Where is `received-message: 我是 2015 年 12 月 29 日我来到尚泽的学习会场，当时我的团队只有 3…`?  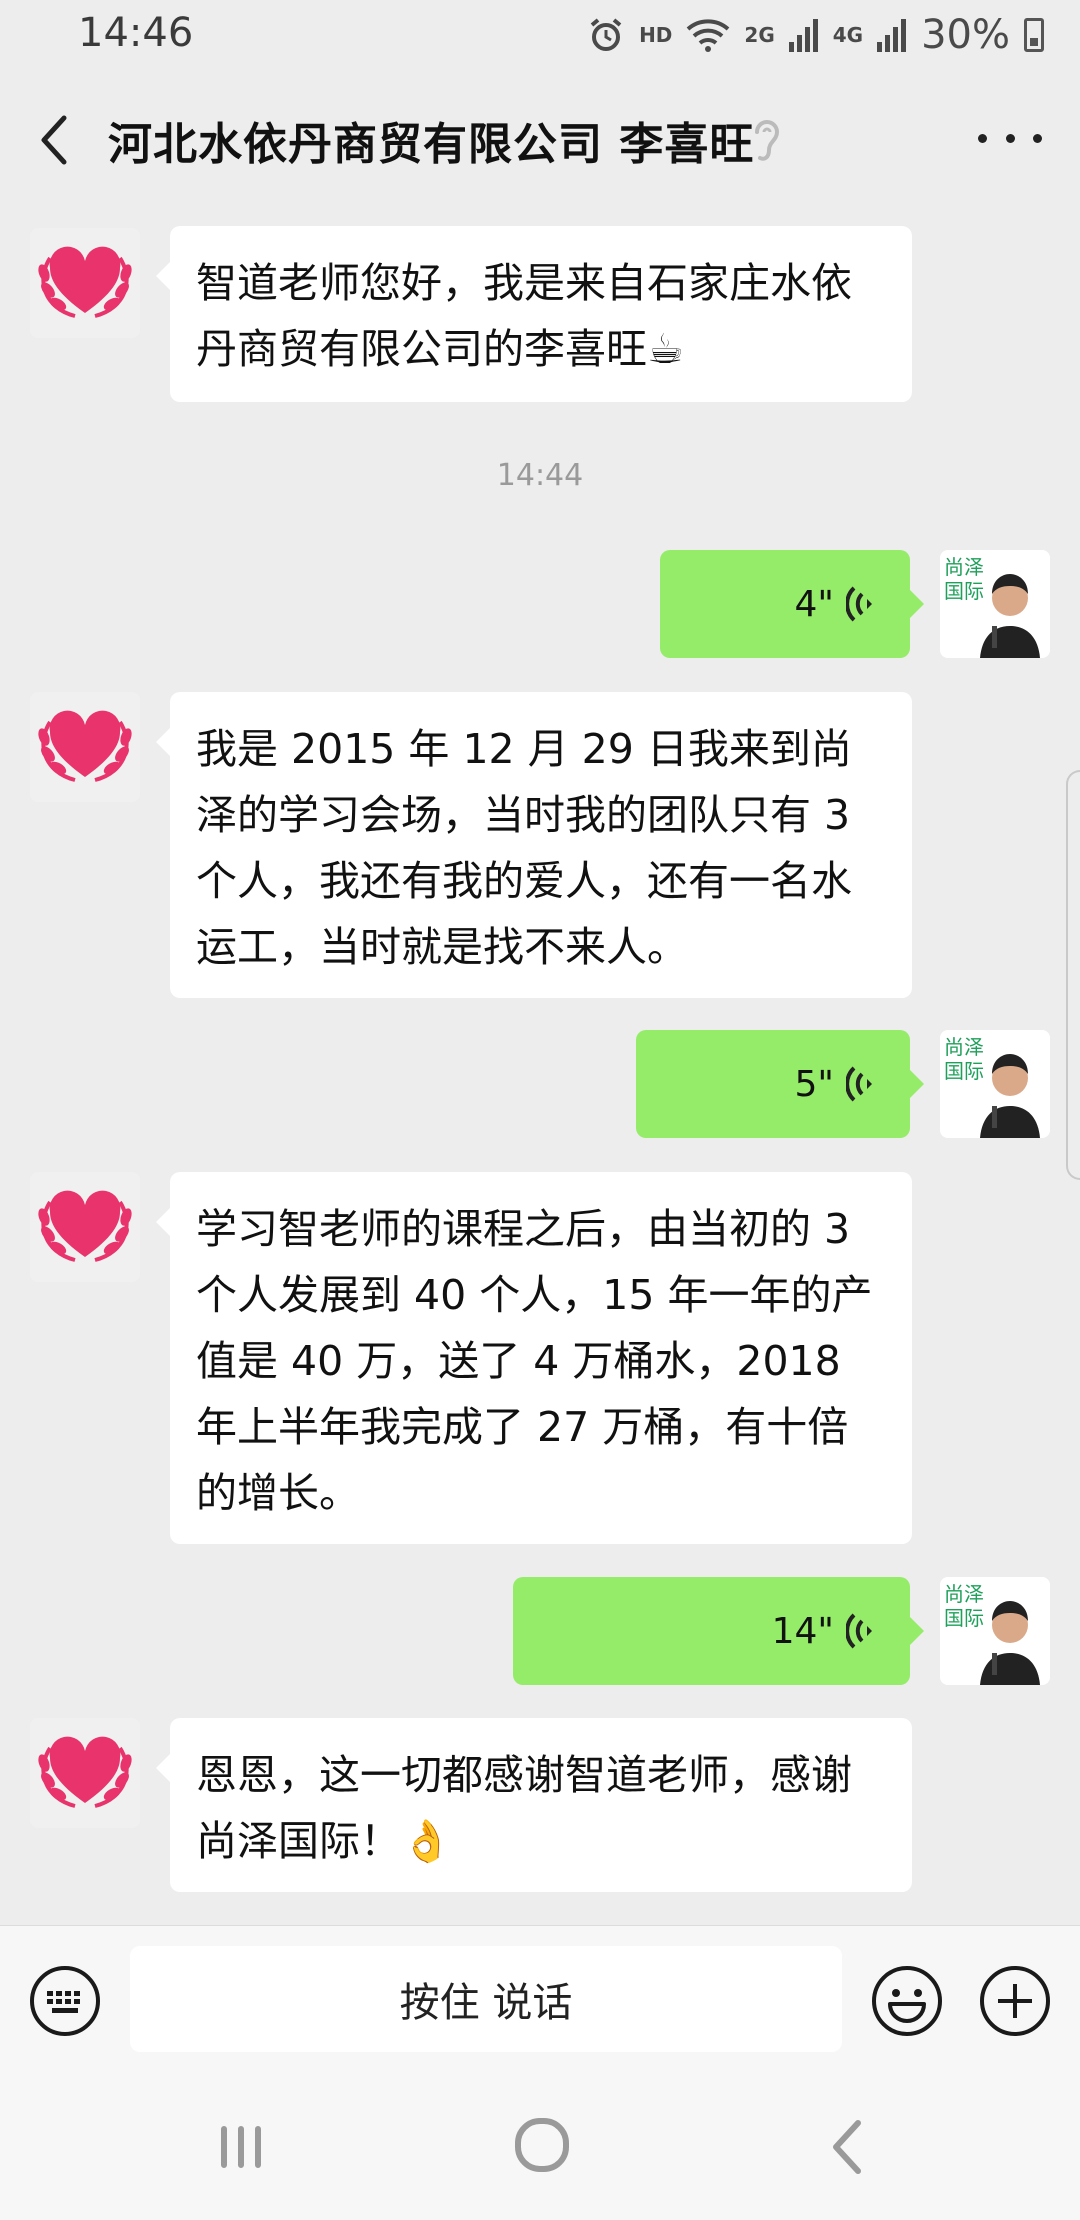 received-message: 我是 2015 年 12 月 29 日我来到尚泽的学习会场，当时我的团队只有 3… is located at coordinates (534, 845).